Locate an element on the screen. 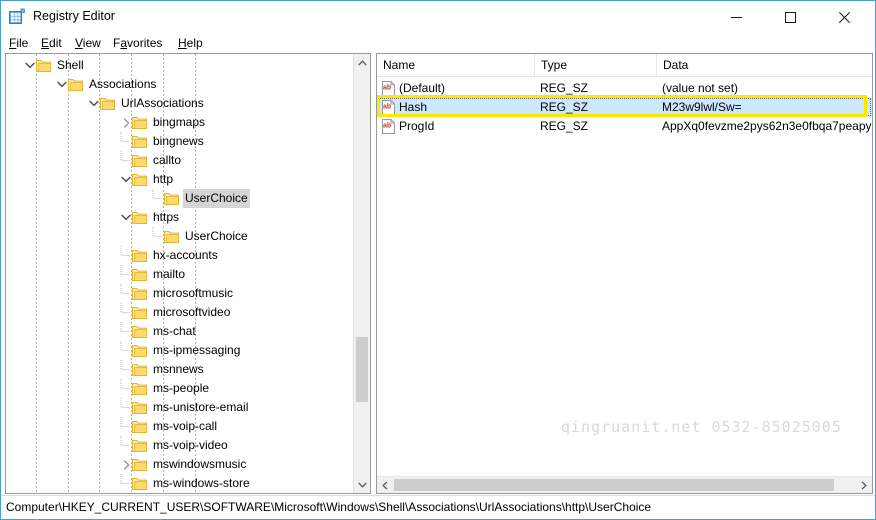  tree-item-label: ms-people is located at coordinates (181, 388).